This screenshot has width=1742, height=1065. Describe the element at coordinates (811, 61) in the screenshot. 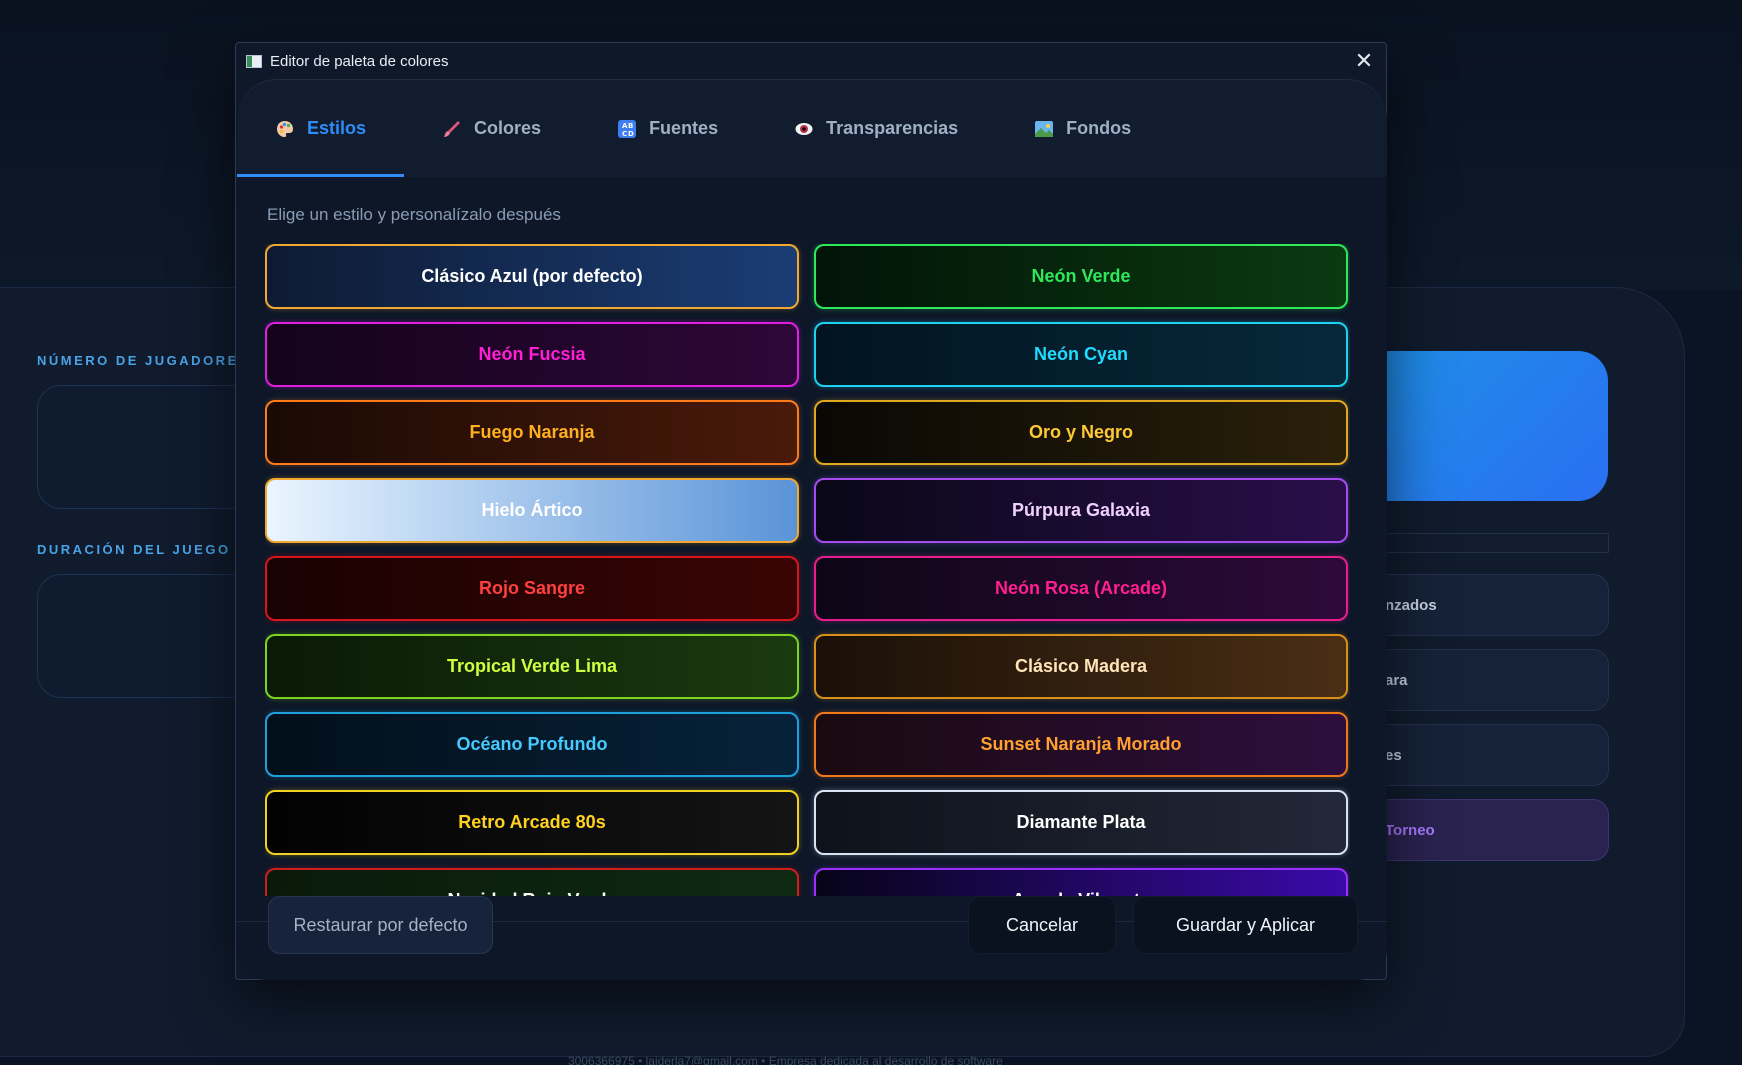

I see `dialog-titlebar: Editor de paleta de colores` at that location.